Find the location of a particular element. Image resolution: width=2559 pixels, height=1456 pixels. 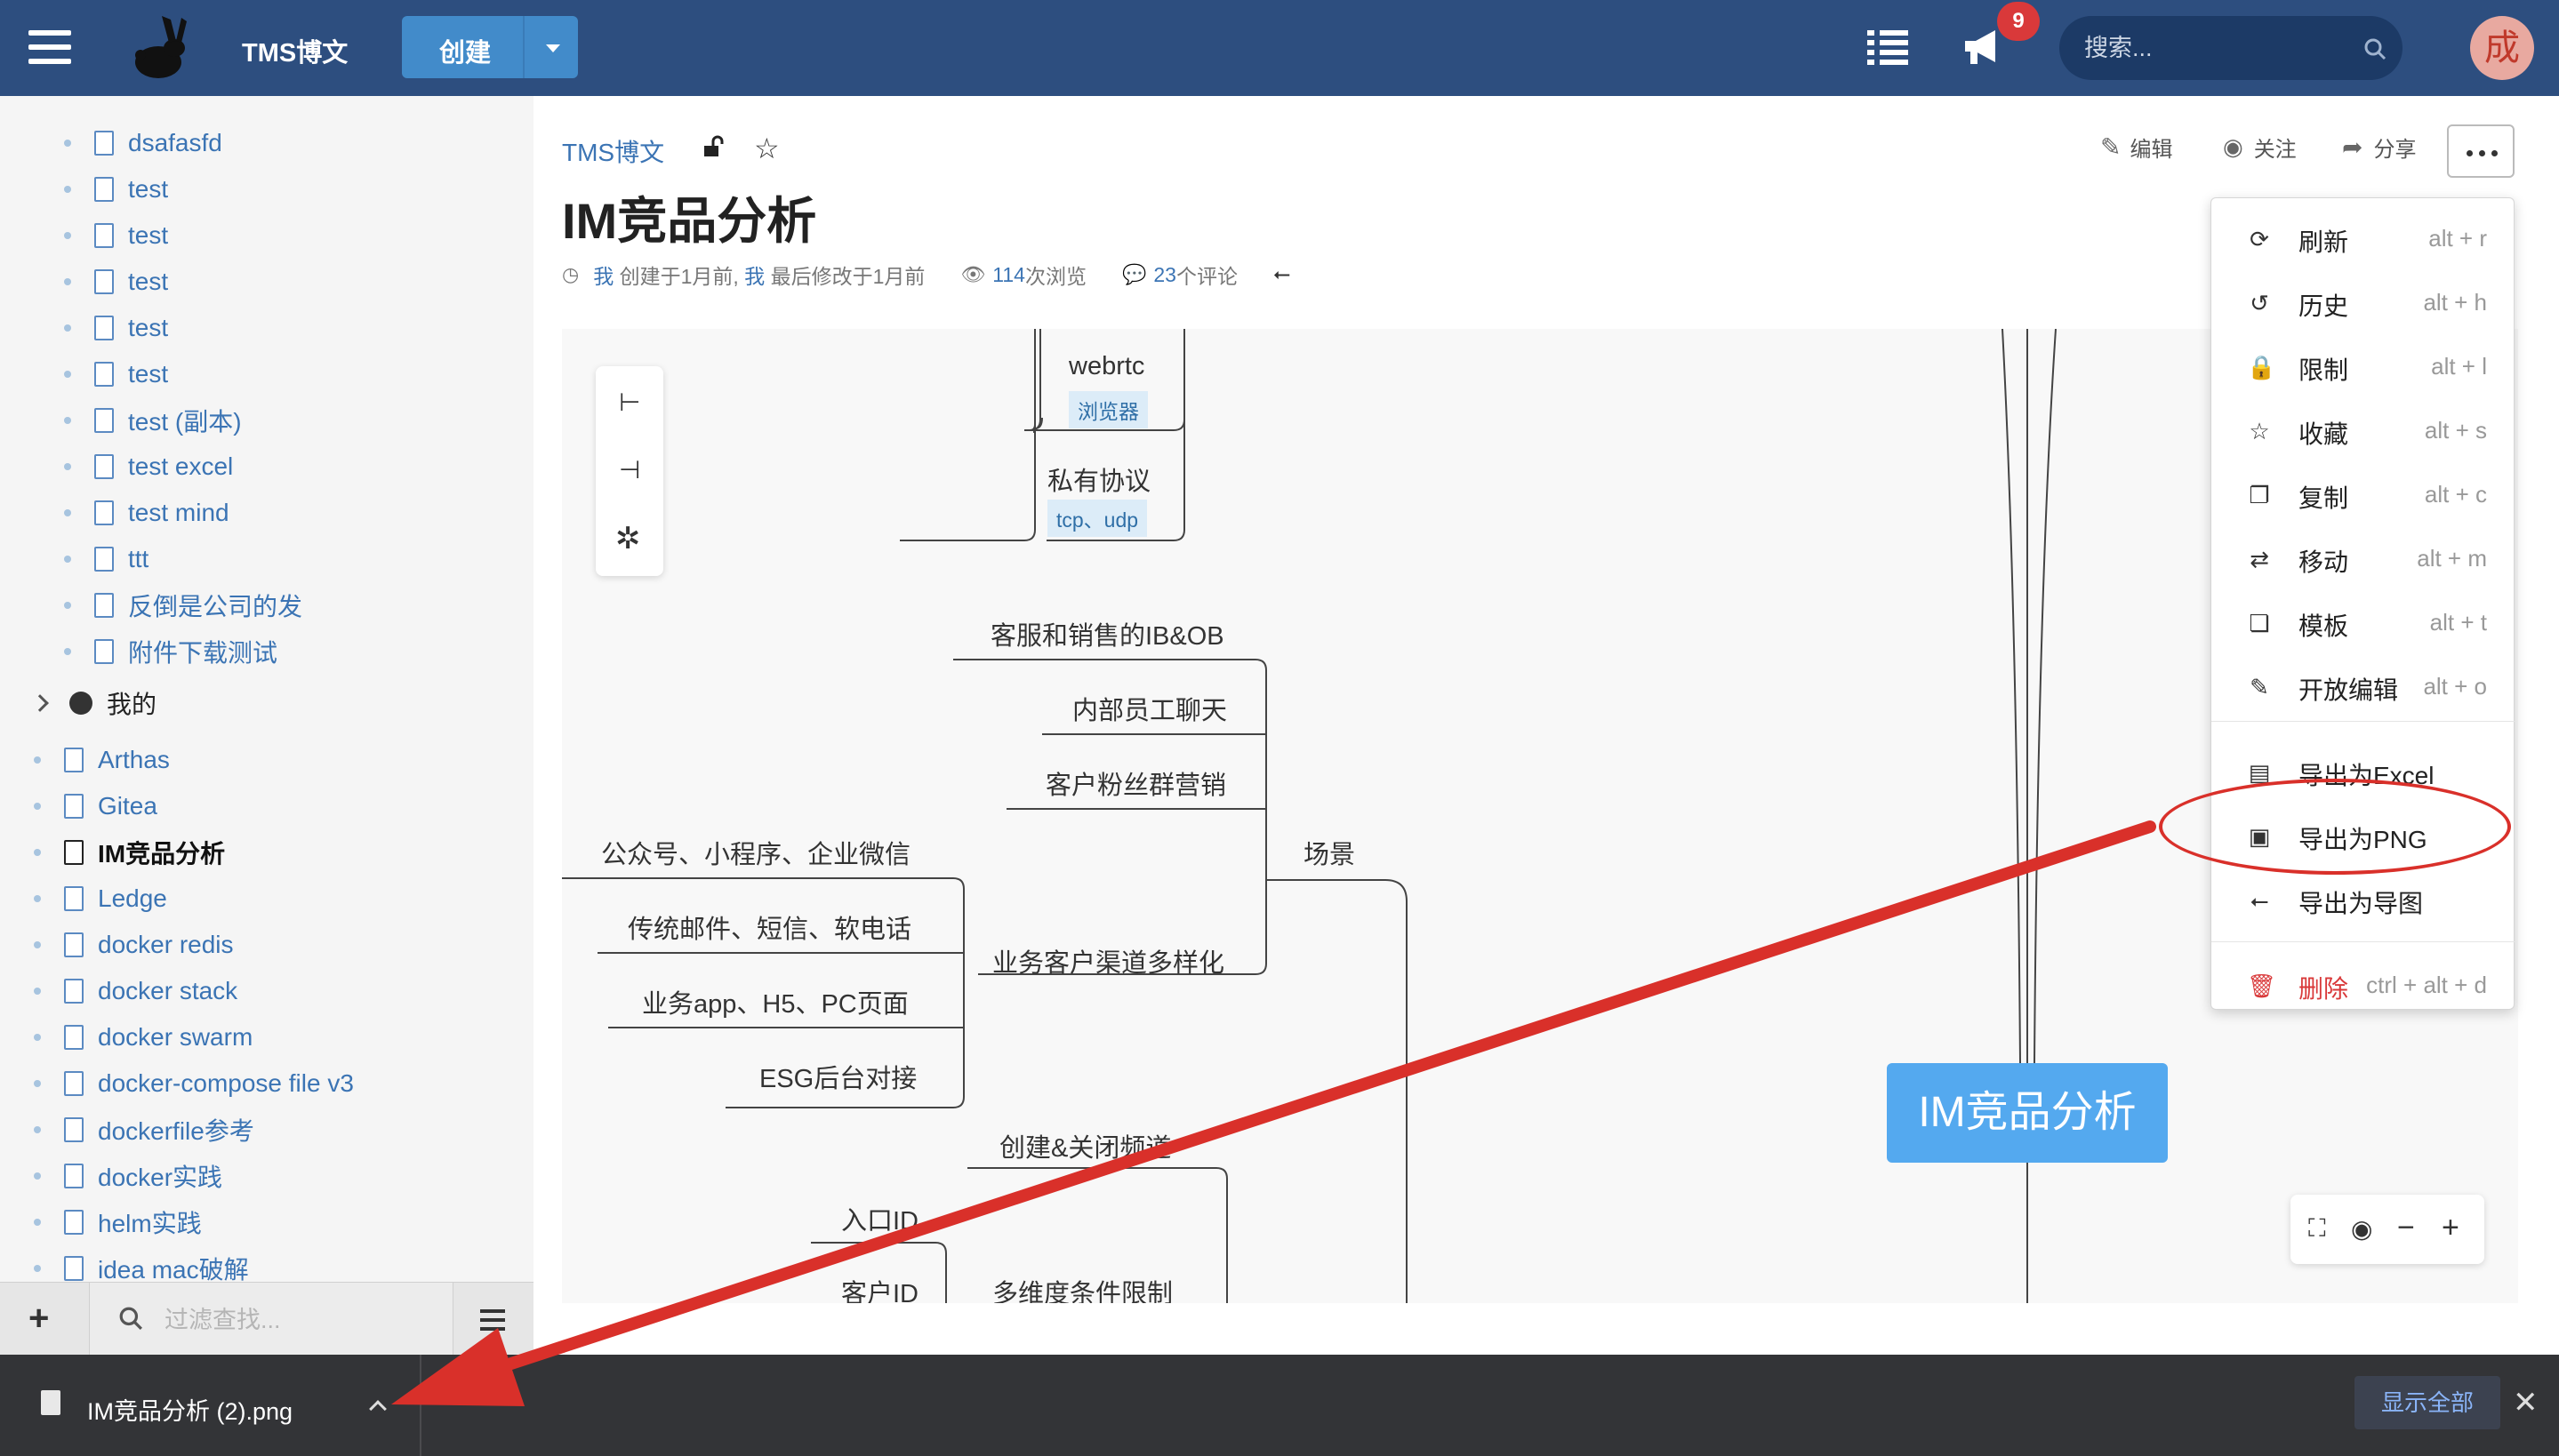

search-box is located at coordinates (2231, 48).